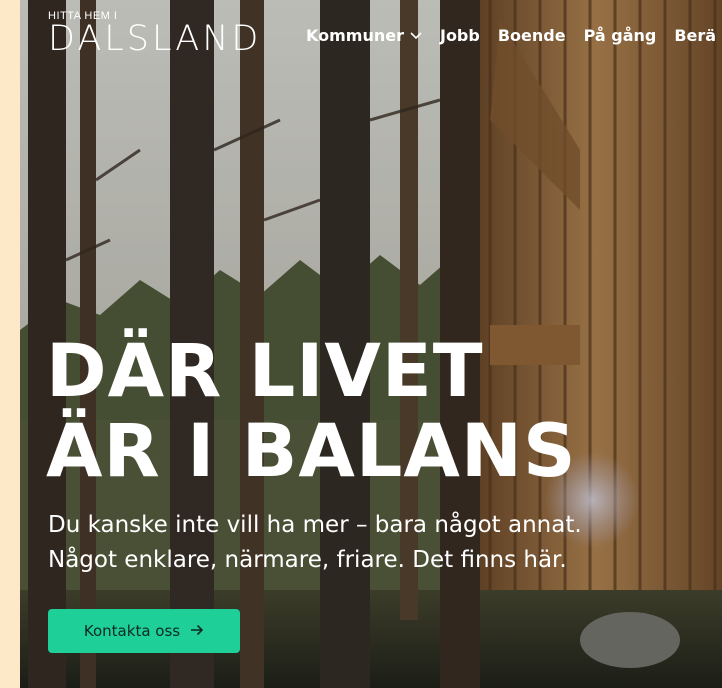 Image resolution: width=722 pixels, height=688 pixels. I want to click on arrow-right-icon, so click(197, 631).